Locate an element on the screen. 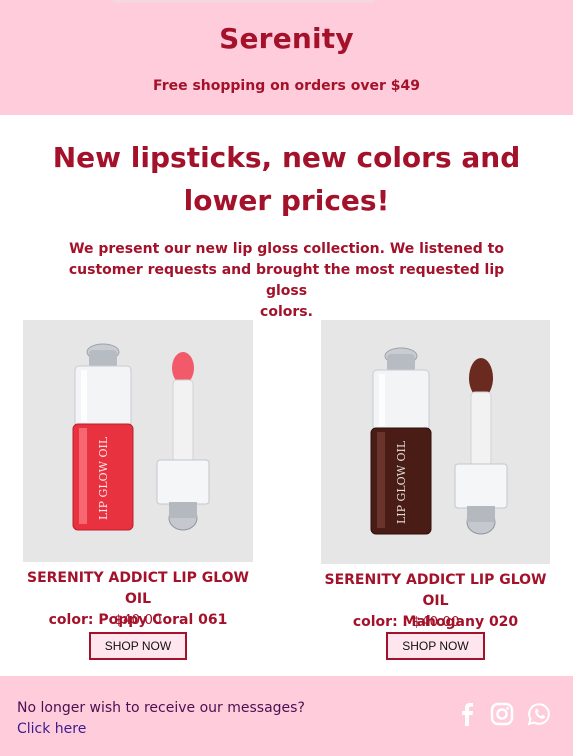 Image resolution: width=573 pixels, height=756 pixels. applicator-tip is located at coordinates (183, 368).